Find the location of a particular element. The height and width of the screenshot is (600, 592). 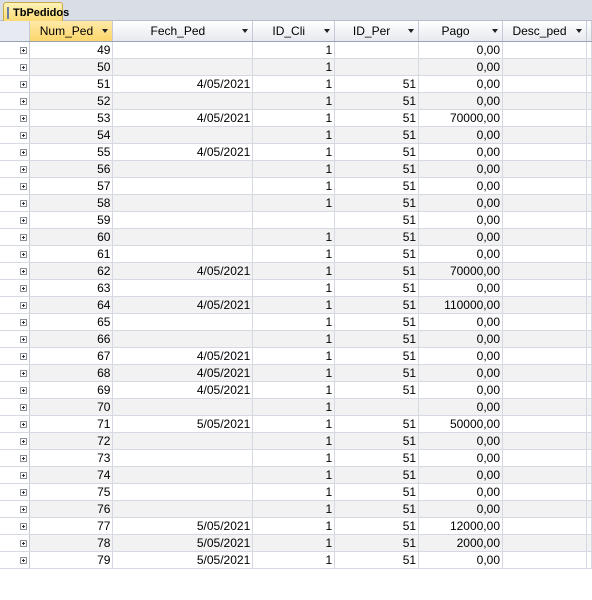

table-row: 61 1 51 0,00 is located at coordinates (296, 254).